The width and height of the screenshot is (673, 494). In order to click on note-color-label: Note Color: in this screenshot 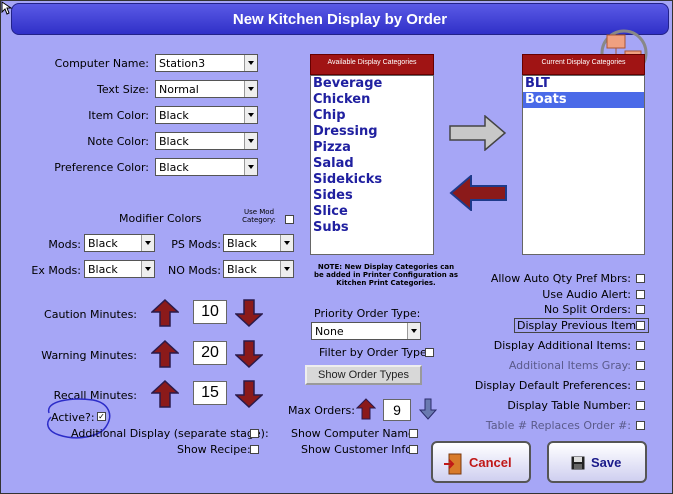, I will do `click(118, 141)`.